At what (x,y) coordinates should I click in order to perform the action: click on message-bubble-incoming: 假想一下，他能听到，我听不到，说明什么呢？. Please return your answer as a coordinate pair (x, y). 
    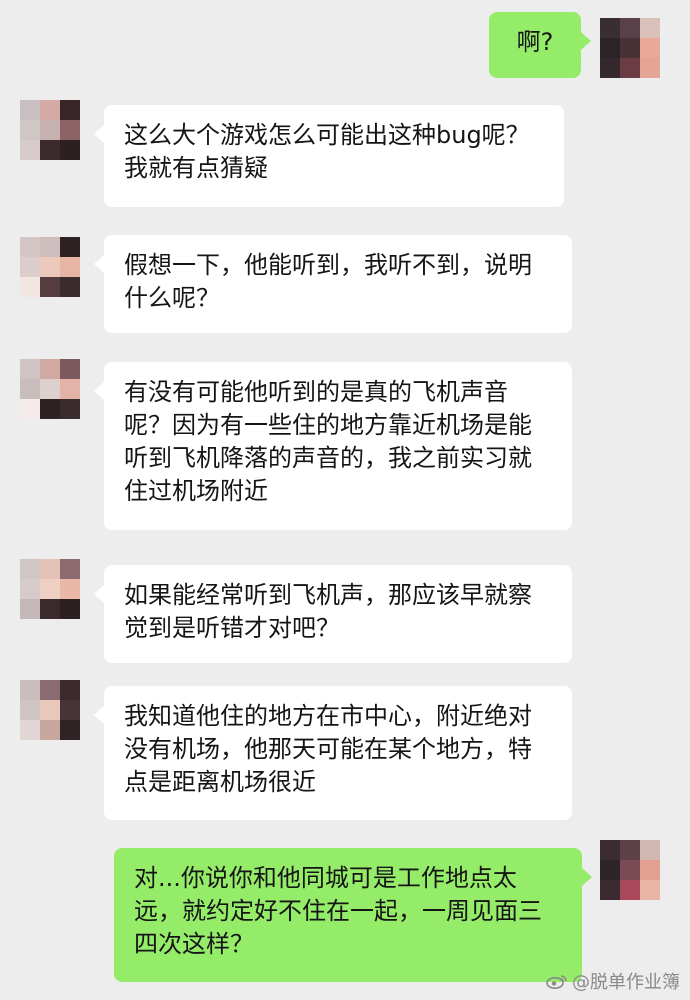
    Looking at the image, I should click on (333, 284).